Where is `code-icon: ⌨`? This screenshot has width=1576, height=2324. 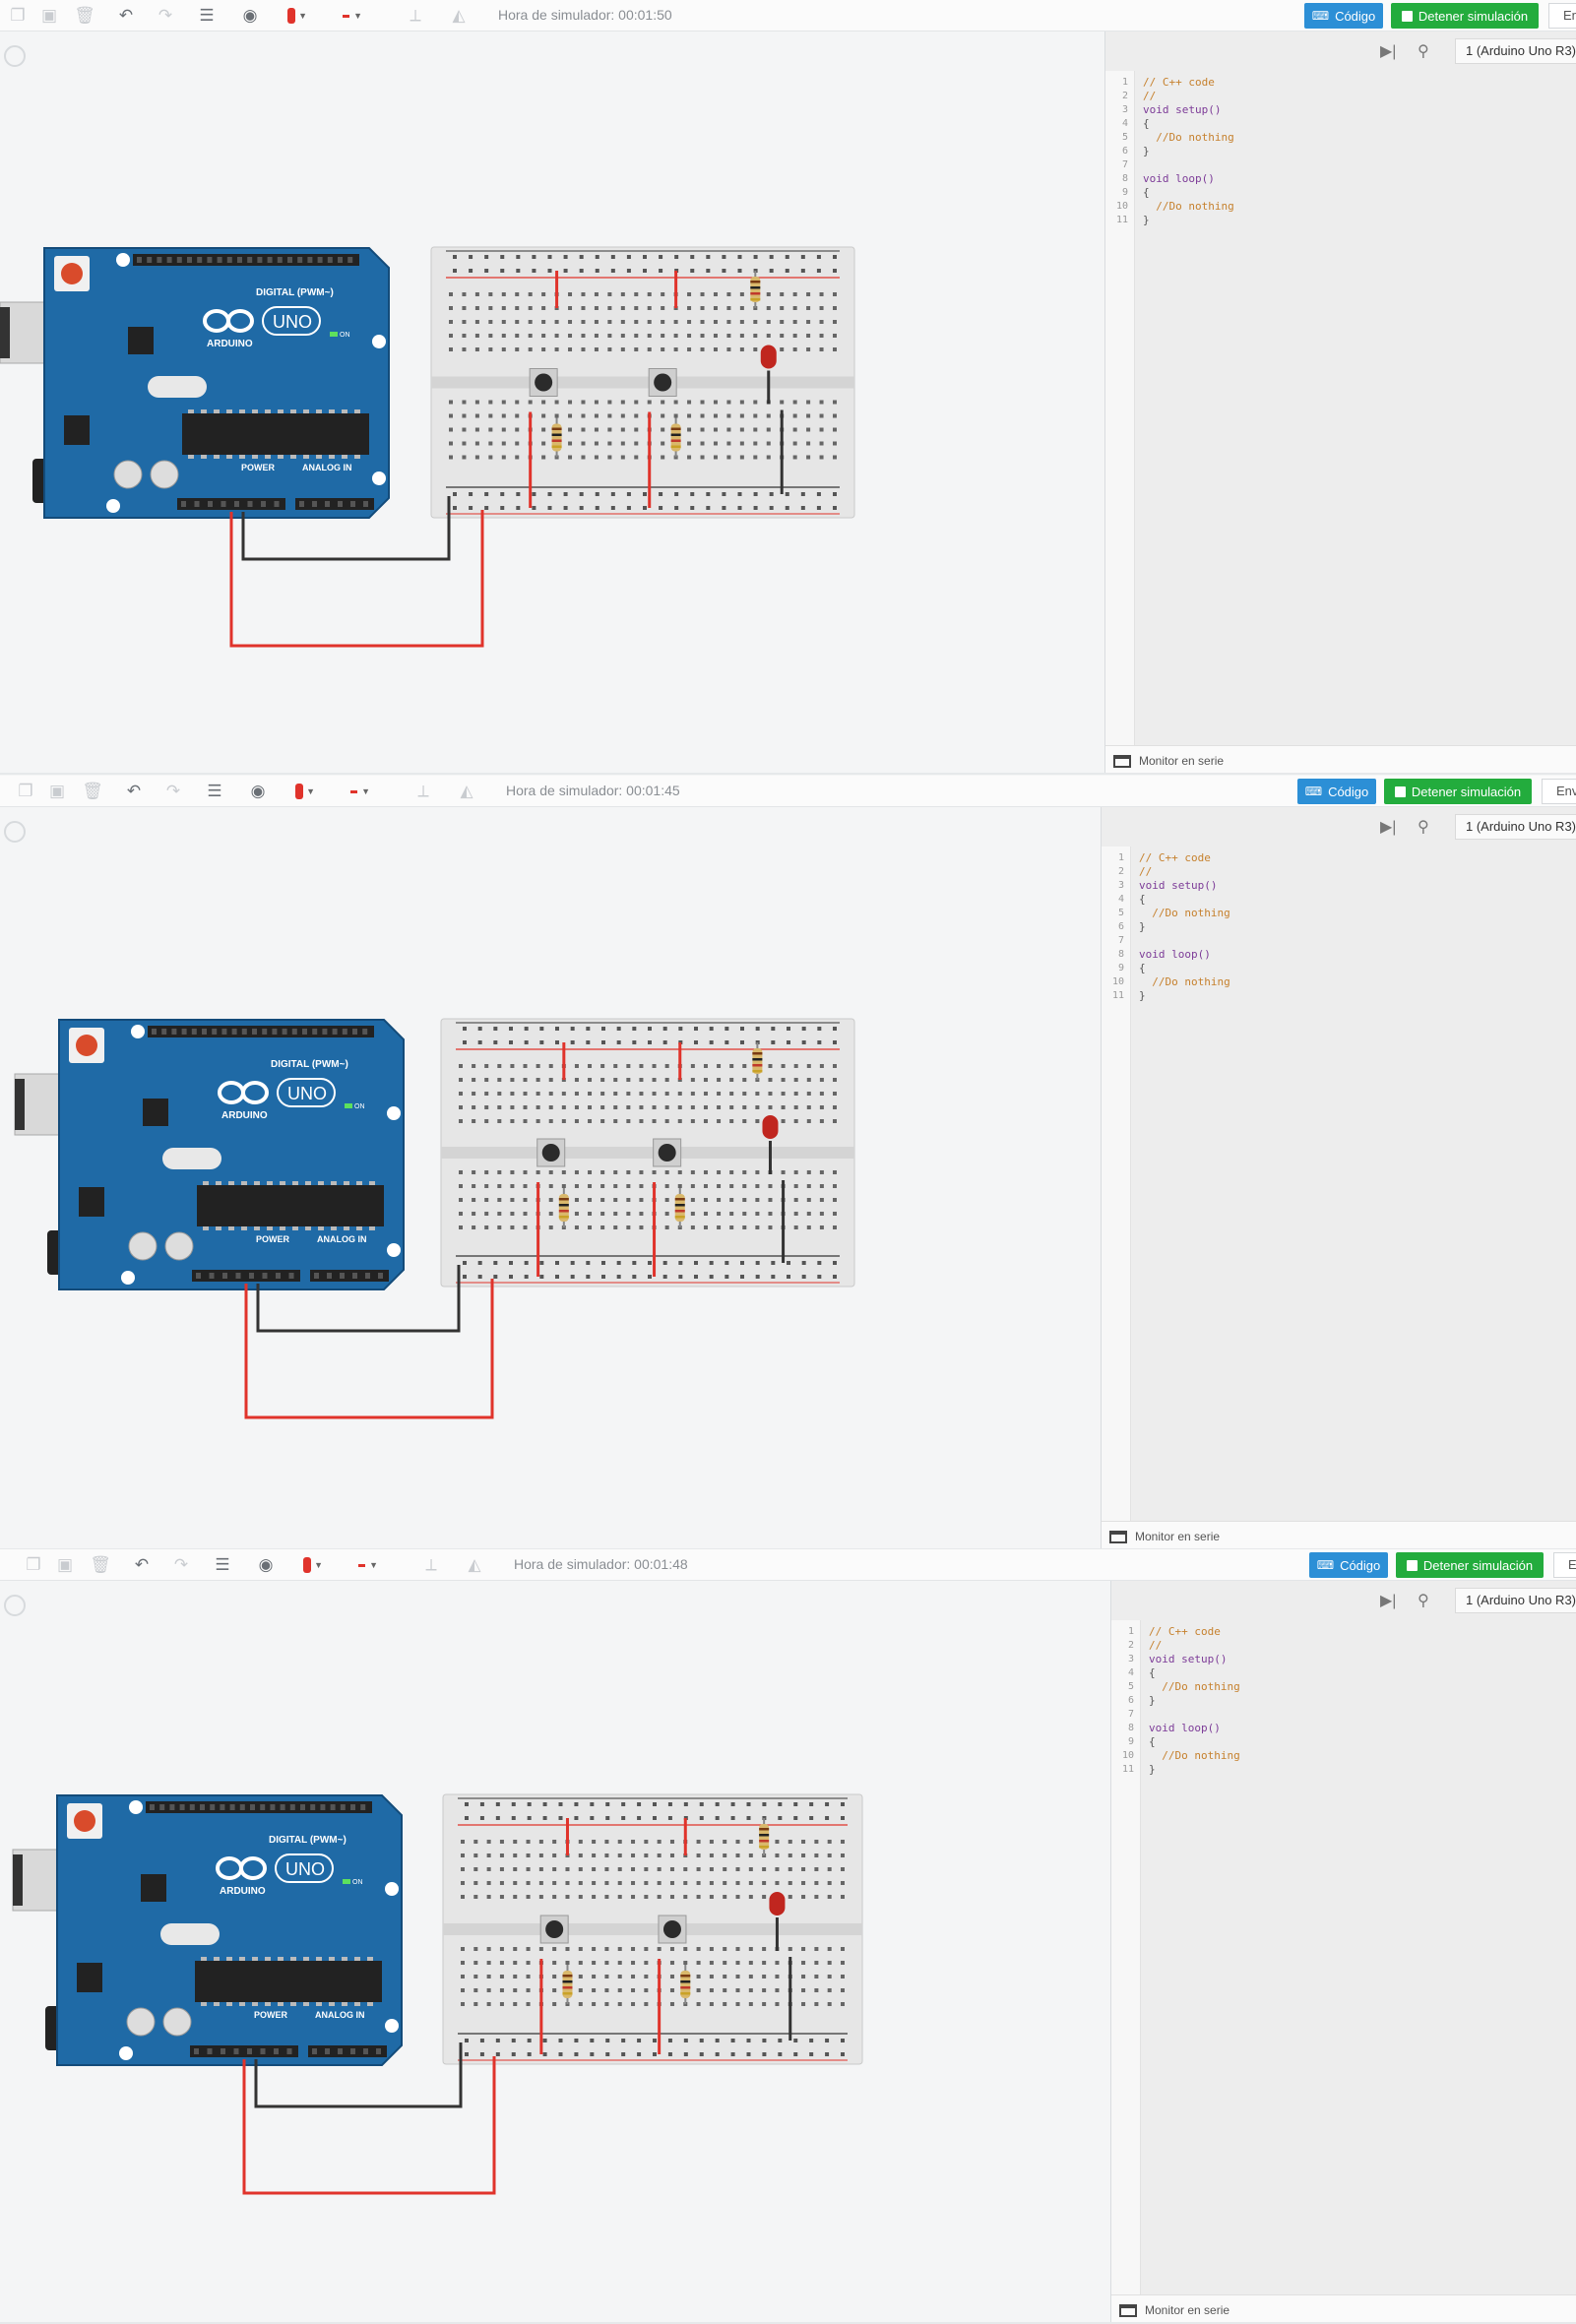
code-icon: ⌨ is located at coordinates (1325, 1565).